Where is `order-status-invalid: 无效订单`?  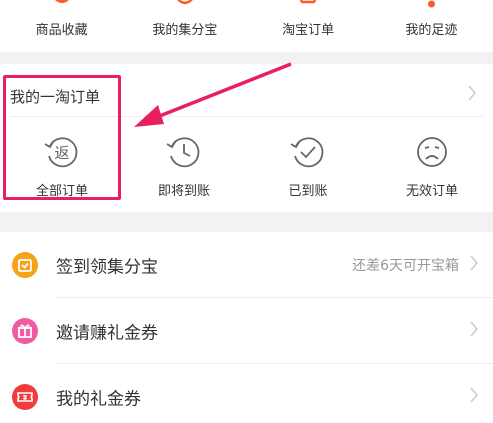
order-status-invalid: 无效订单 is located at coordinates (432, 167).